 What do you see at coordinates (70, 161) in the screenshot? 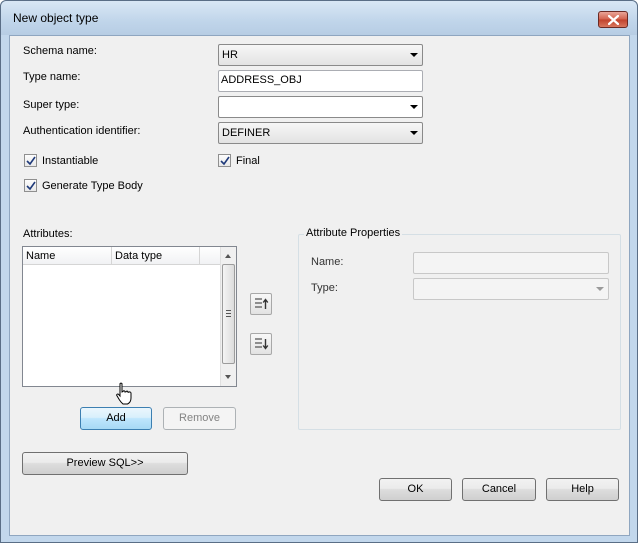
I see `instantiable-label: Instantiable` at bounding box center [70, 161].